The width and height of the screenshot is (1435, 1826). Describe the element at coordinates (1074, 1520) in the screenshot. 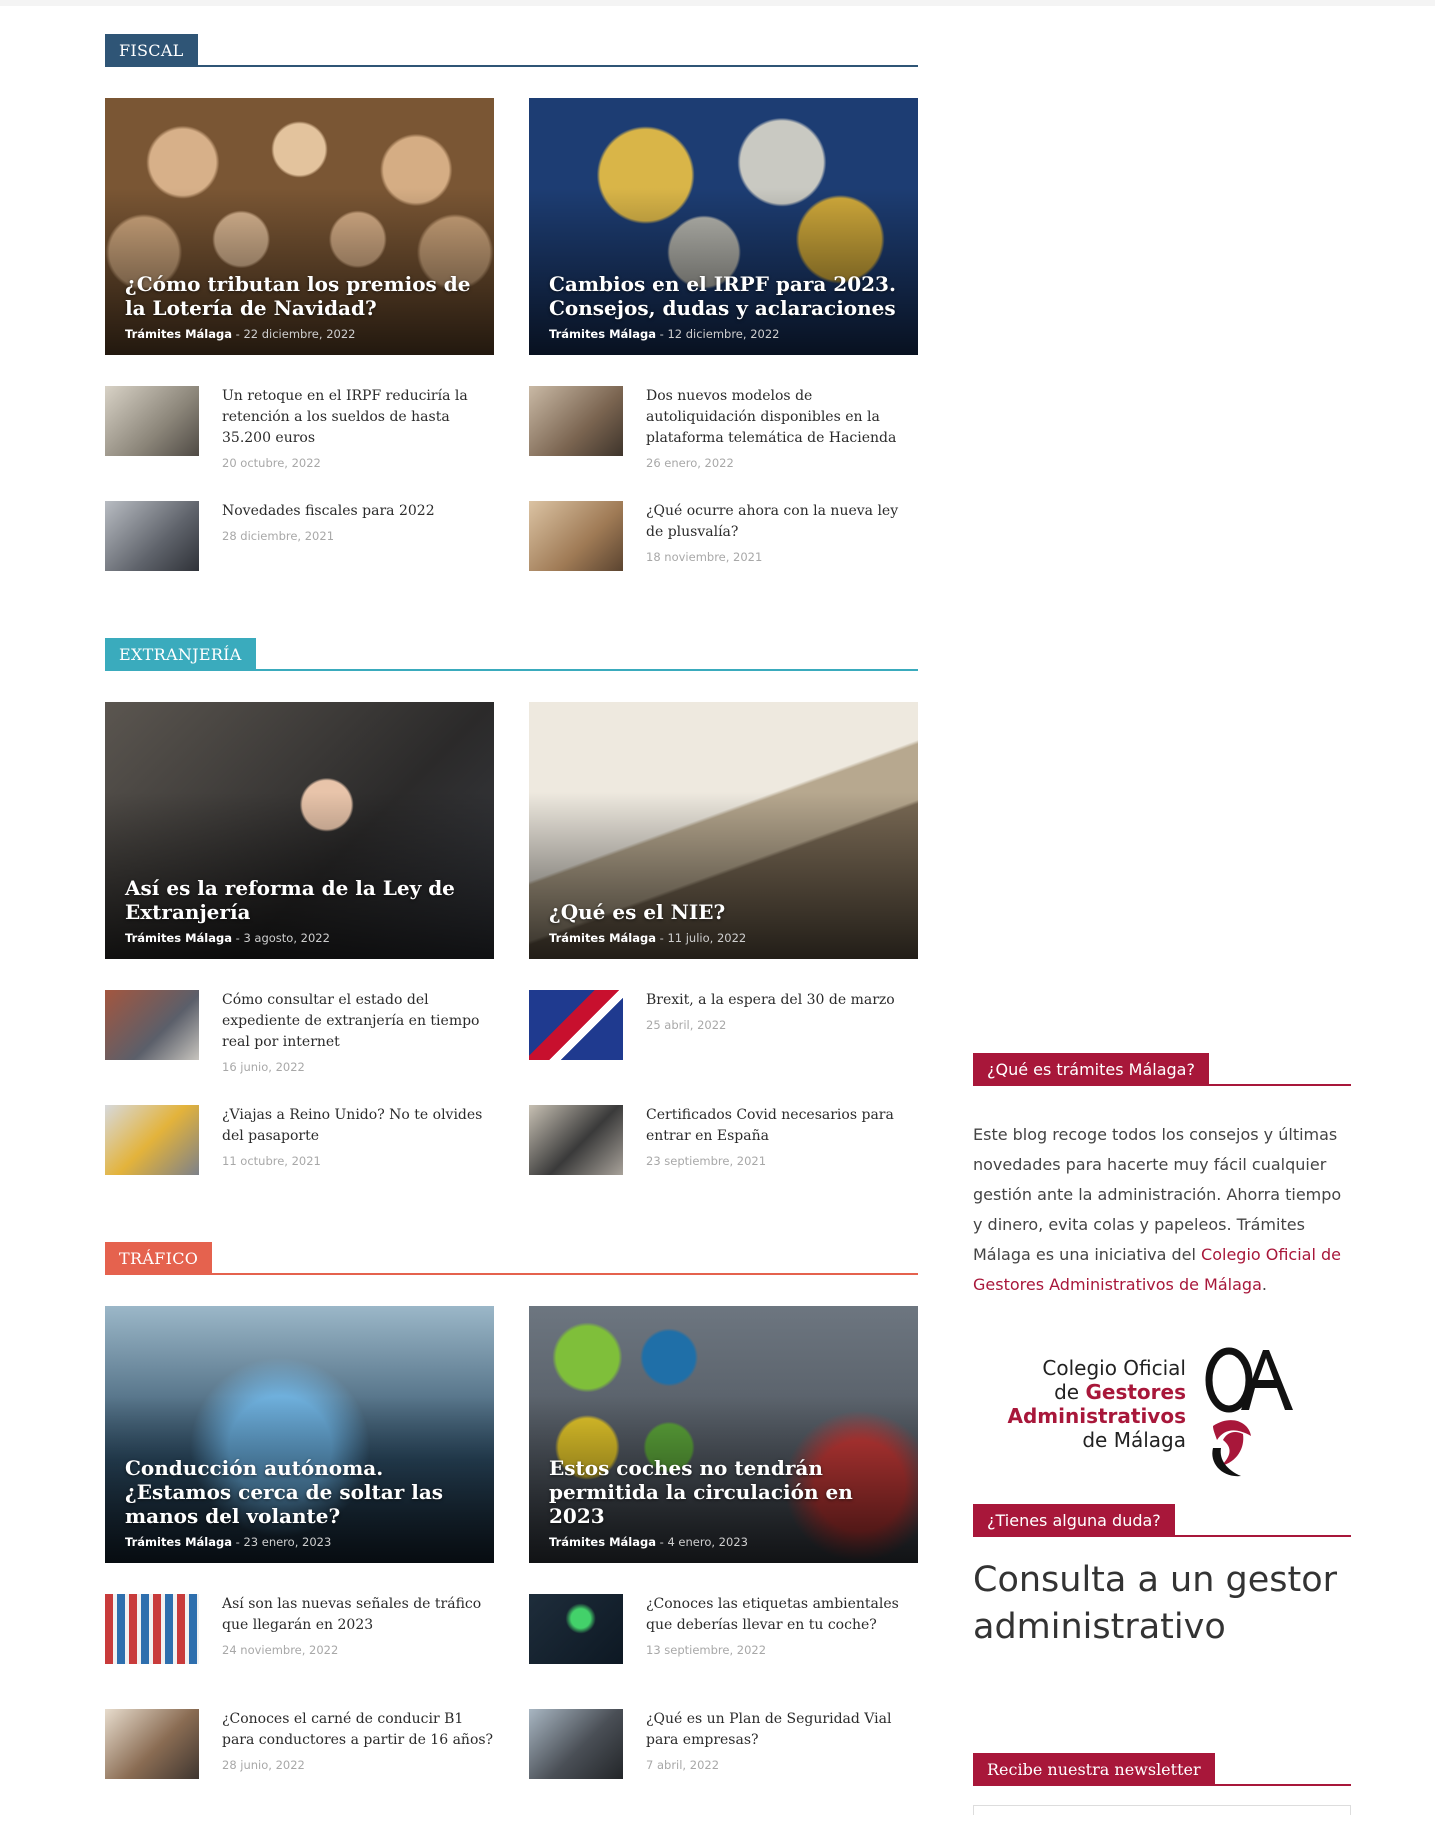

I see `doubt-widget-title: ¿Tienes alguna duda?` at that location.